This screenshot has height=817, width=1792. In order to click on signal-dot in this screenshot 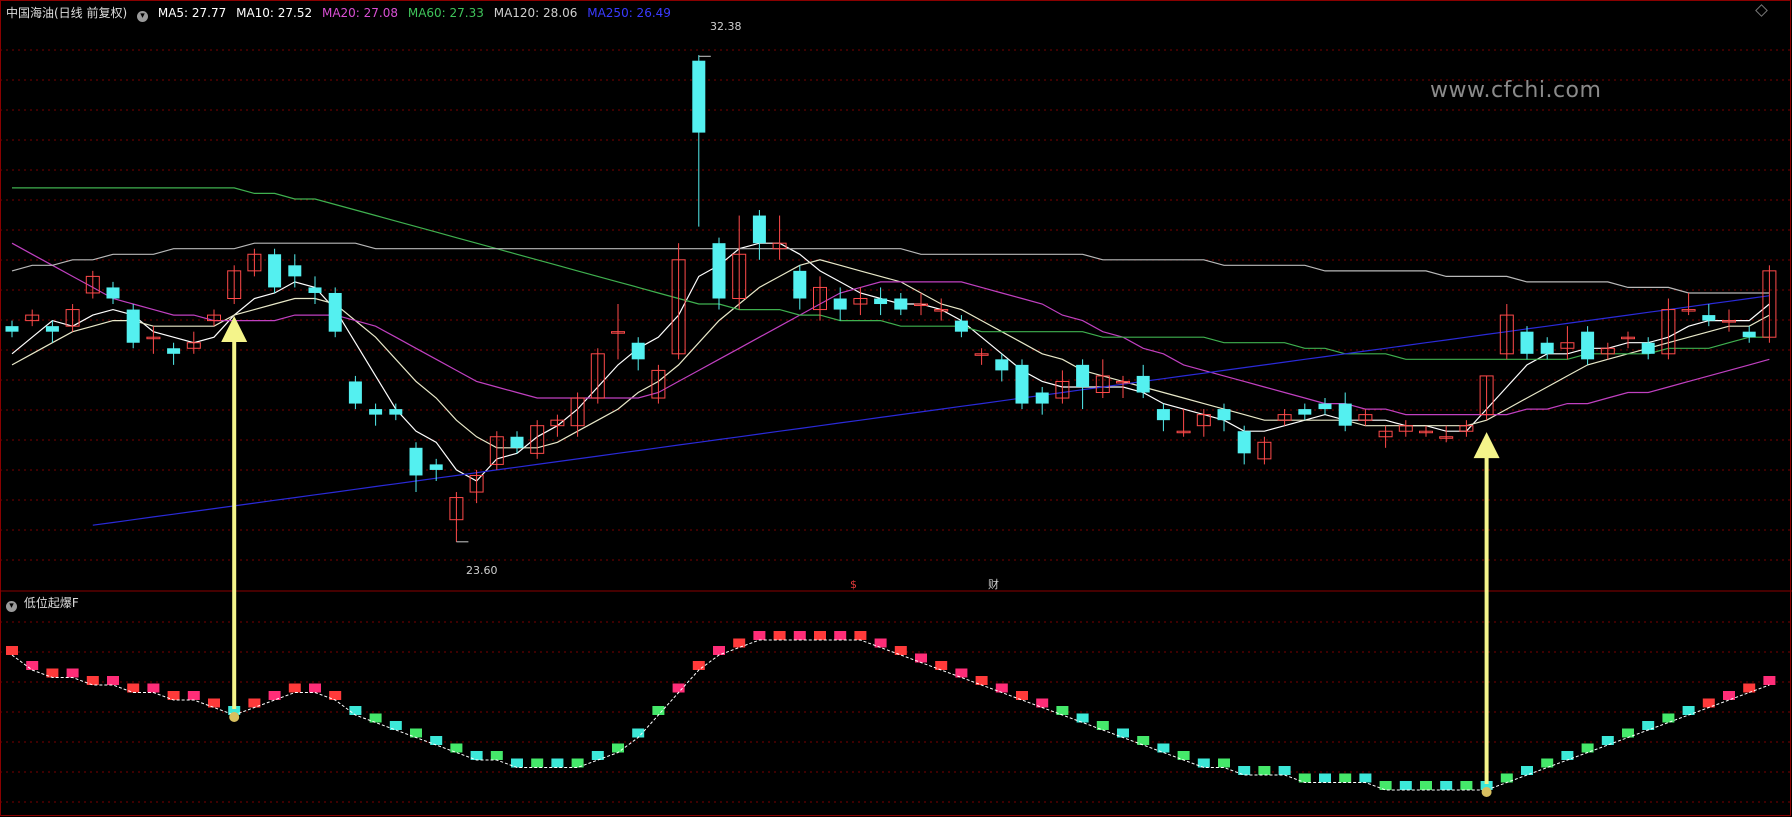, I will do `click(1486, 792)`.